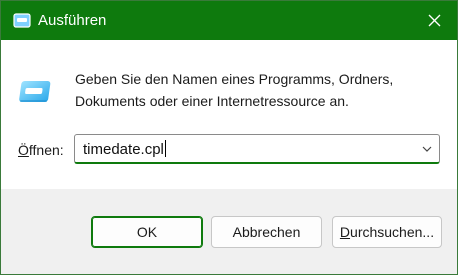 The width and height of the screenshot is (458, 275). I want to click on open-input-value: timedate.cpl, so click(123, 149).